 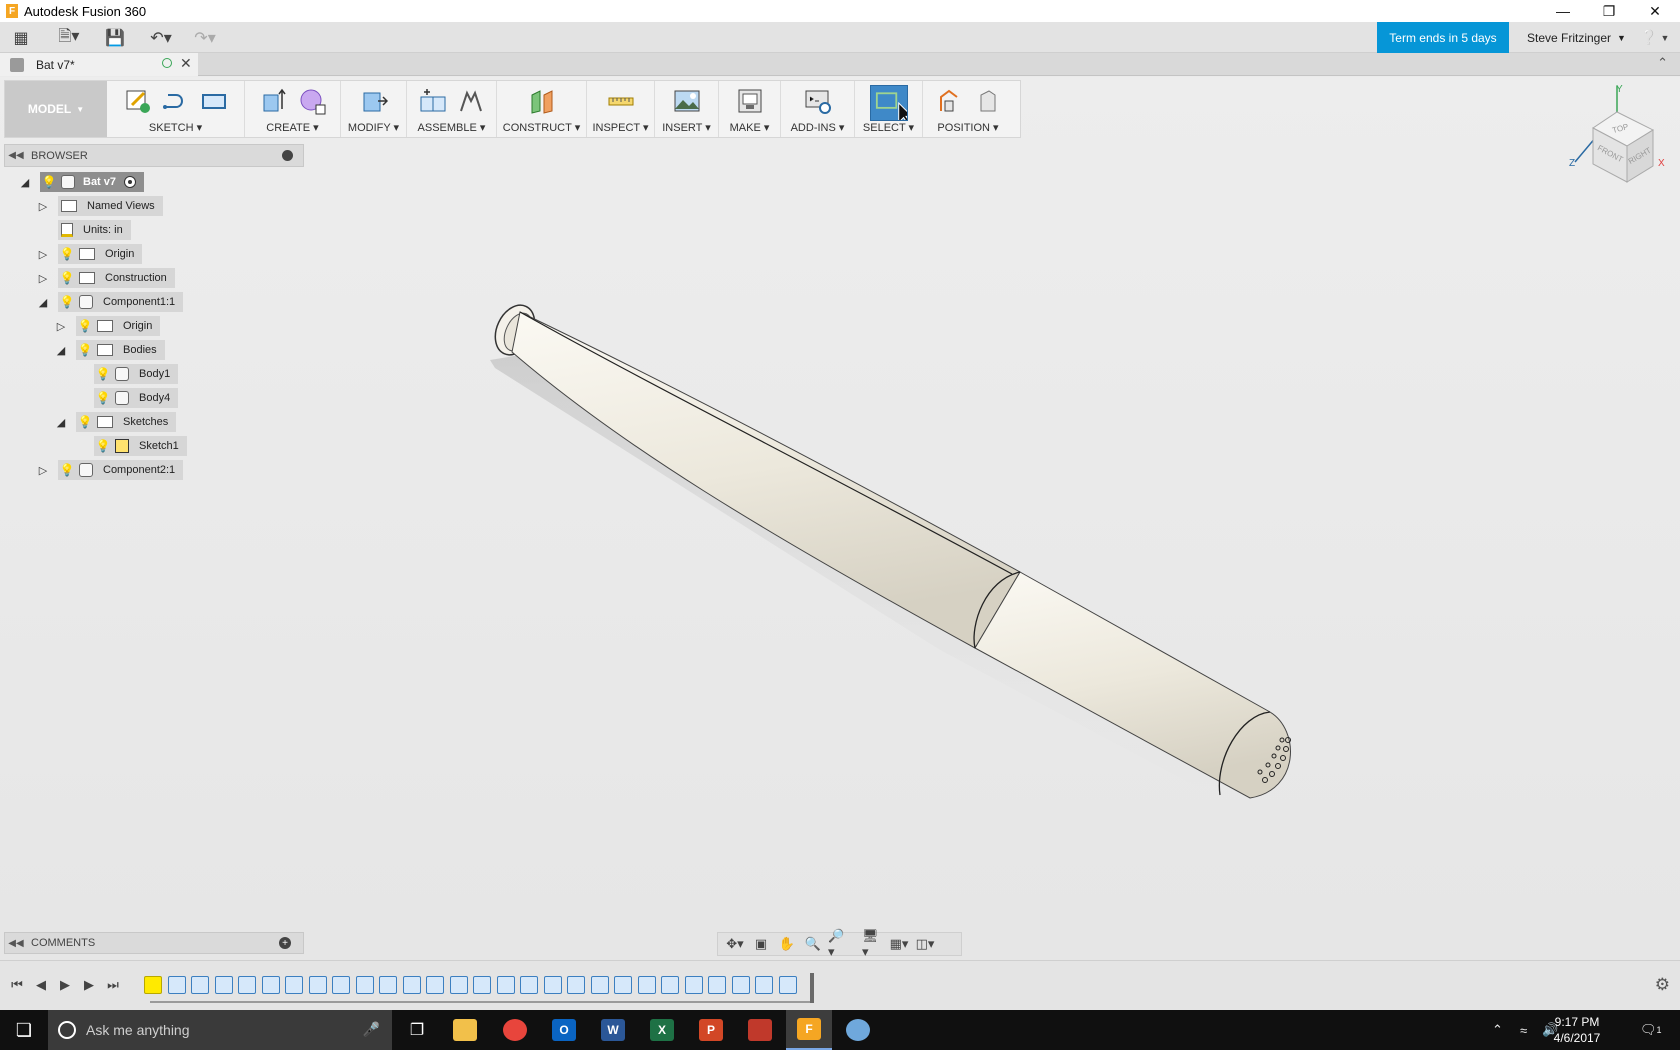 I want to click on fit-icon: 🔎▾, so click(x=839, y=943).